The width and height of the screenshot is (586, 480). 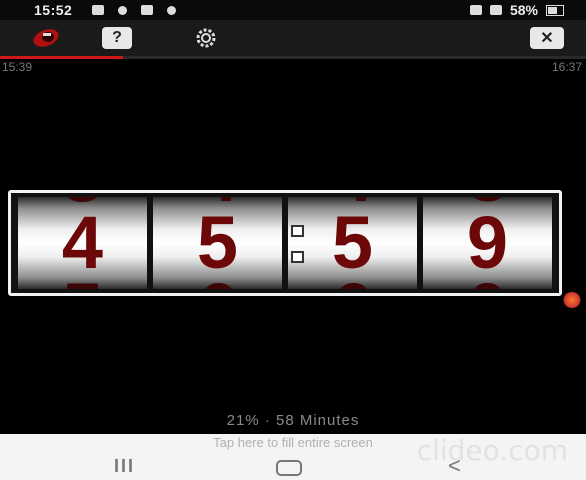 I want to click on help-button: ?, so click(x=117, y=38).